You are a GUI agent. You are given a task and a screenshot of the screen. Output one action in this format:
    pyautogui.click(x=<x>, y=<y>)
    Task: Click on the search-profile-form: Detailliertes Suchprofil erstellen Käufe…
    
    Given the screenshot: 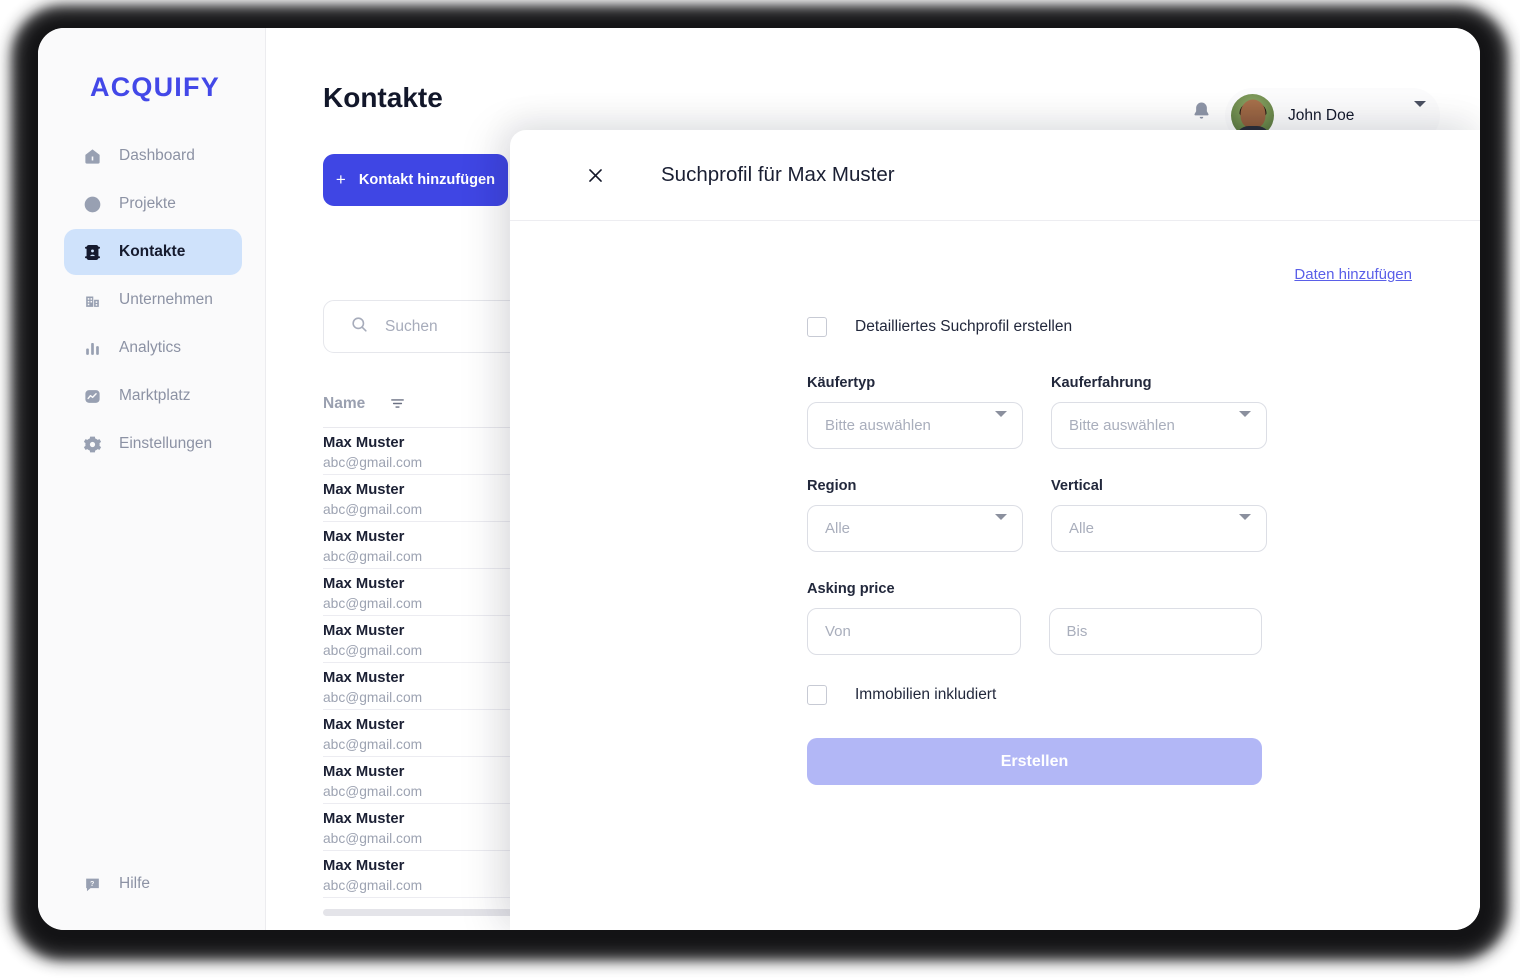 What is the action you would take?
    pyautogui.click(x=1037, y=551)
    